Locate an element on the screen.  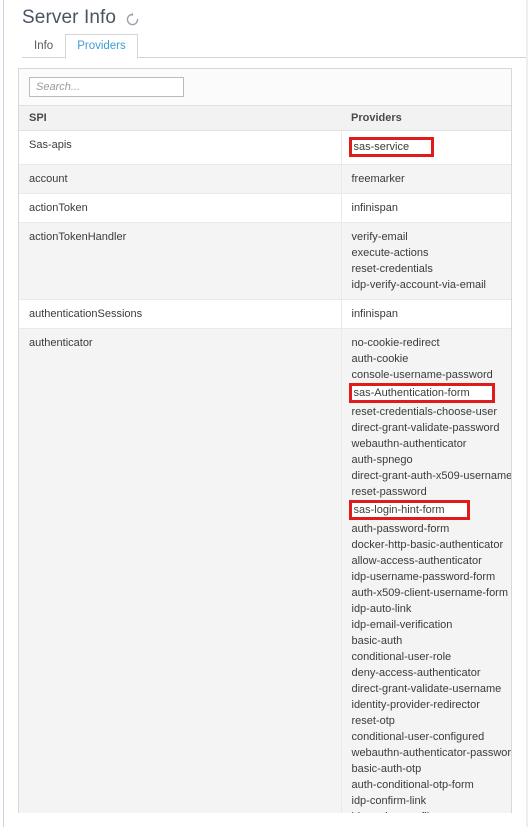
provider-item: conditional-user-role is located at coordinates (401, 657).